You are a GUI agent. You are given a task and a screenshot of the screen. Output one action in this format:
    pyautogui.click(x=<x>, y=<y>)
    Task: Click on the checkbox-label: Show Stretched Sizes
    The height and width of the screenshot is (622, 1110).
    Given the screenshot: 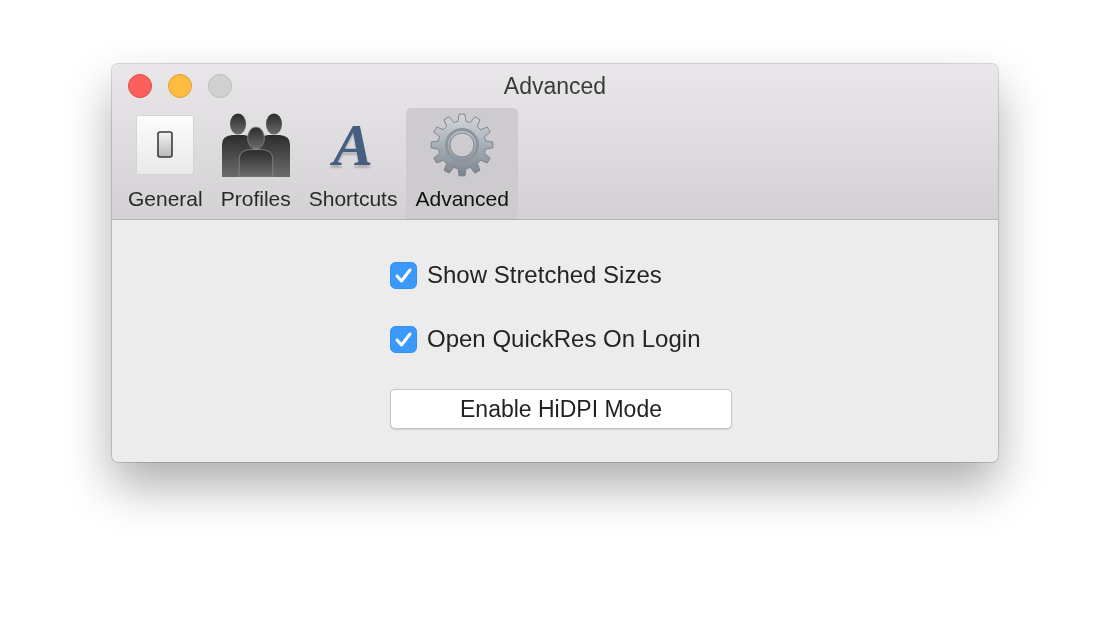 What is the action you would take?
    pyautogui.click(x=544, y=275)
    